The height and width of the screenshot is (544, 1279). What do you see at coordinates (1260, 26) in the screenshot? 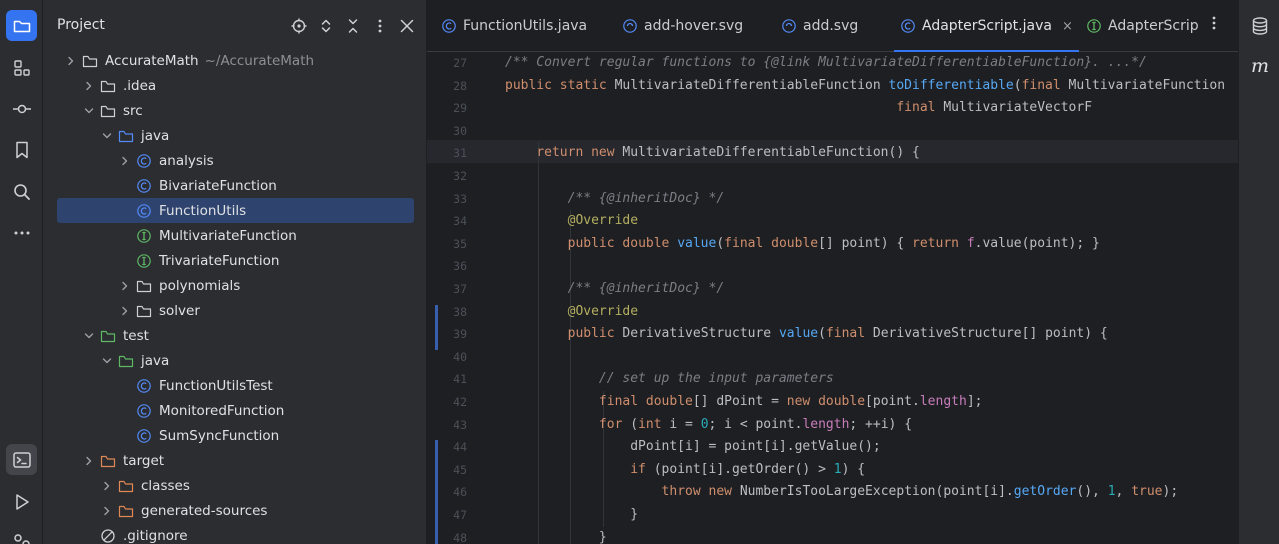
I see `database-icon` at bounding box center [1260, 26].